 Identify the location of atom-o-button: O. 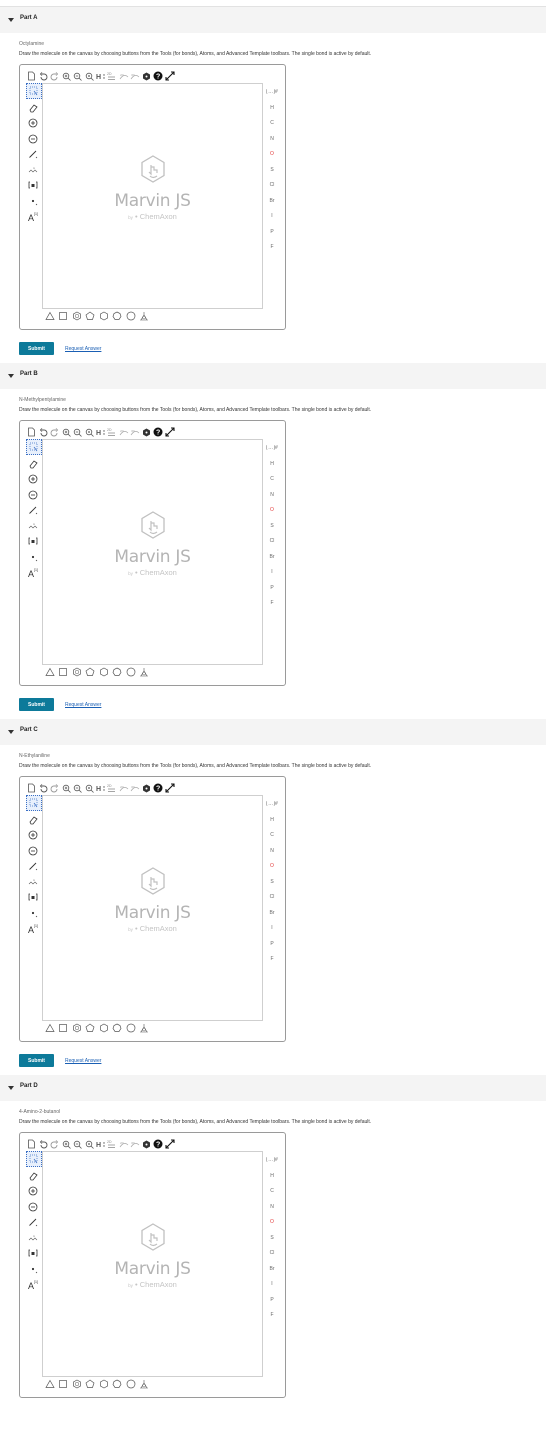
(272, 867).